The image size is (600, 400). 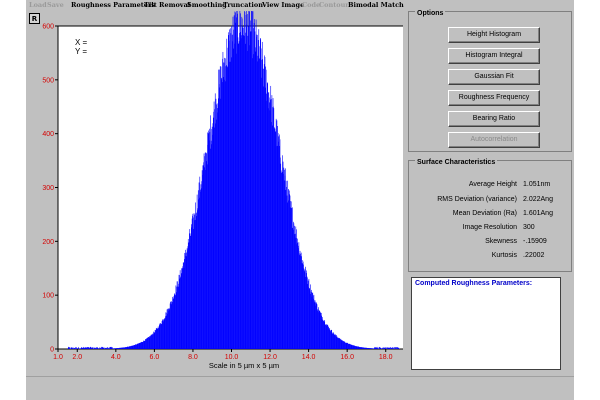 What do you see at coordinates (456, 162) in the screenshot?
I see `surface-title: Surface Characteristics` at bounding box center [456, 162].